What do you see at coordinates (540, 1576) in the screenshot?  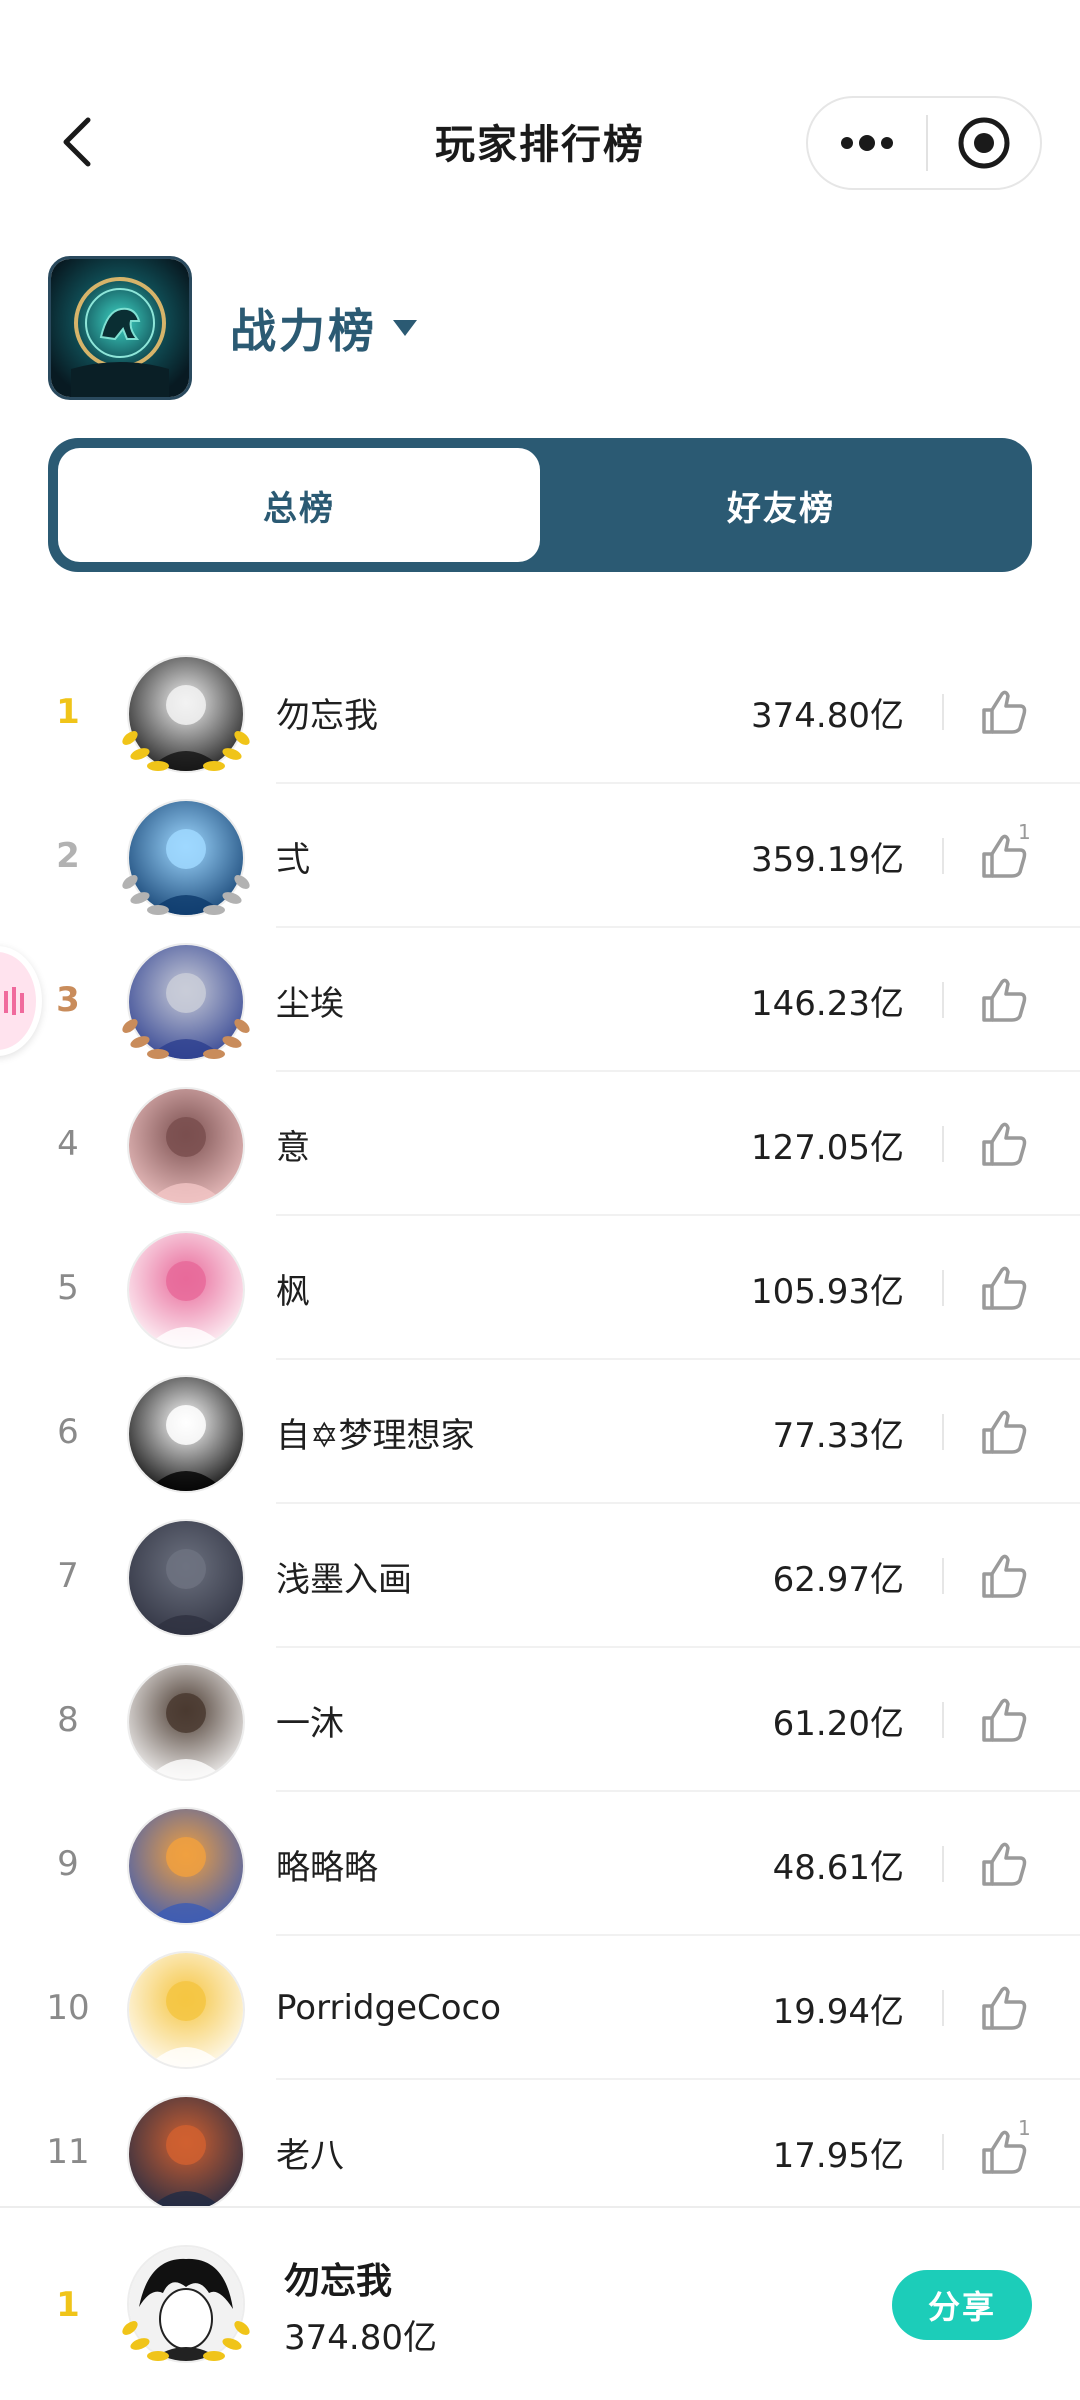 I see `leaderboard-row: 7 浅墨入画 62.97亿` at bounding box center [540, 1576].